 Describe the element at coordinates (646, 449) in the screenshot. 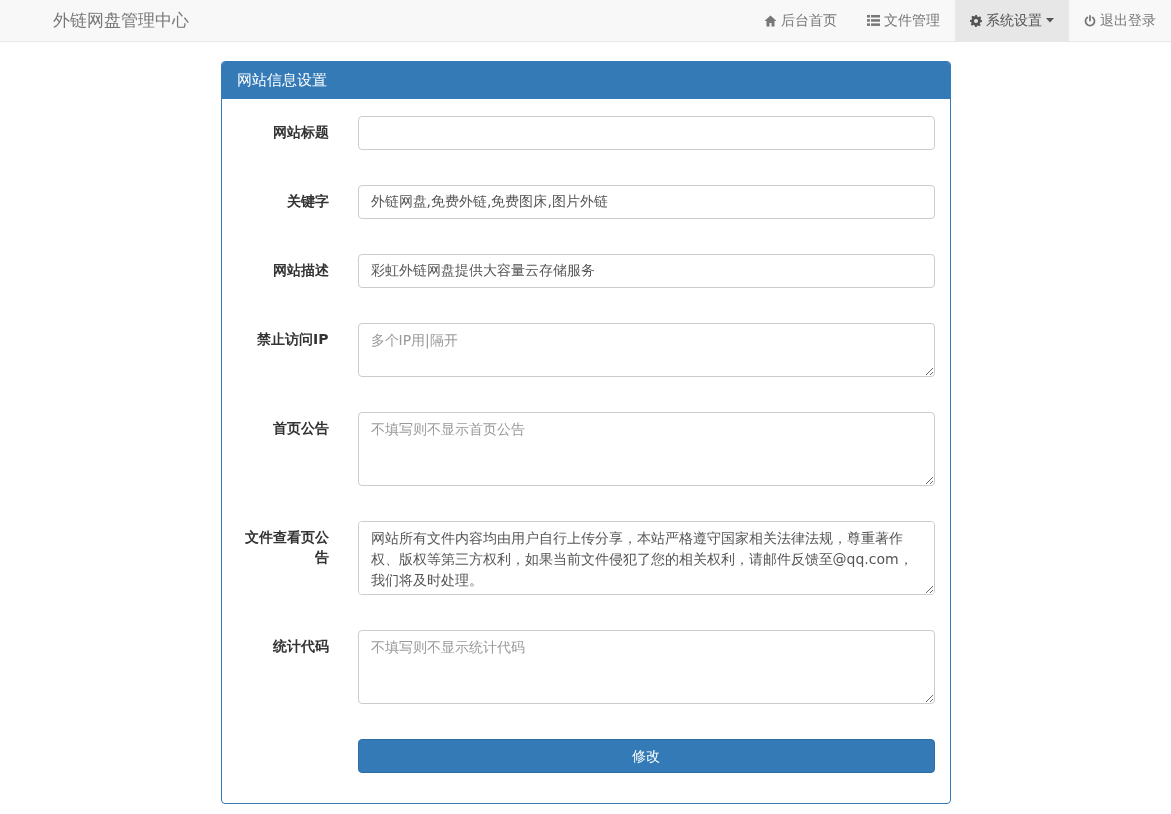

I see `text-area: 不填写则不显示首页公告` at that location.